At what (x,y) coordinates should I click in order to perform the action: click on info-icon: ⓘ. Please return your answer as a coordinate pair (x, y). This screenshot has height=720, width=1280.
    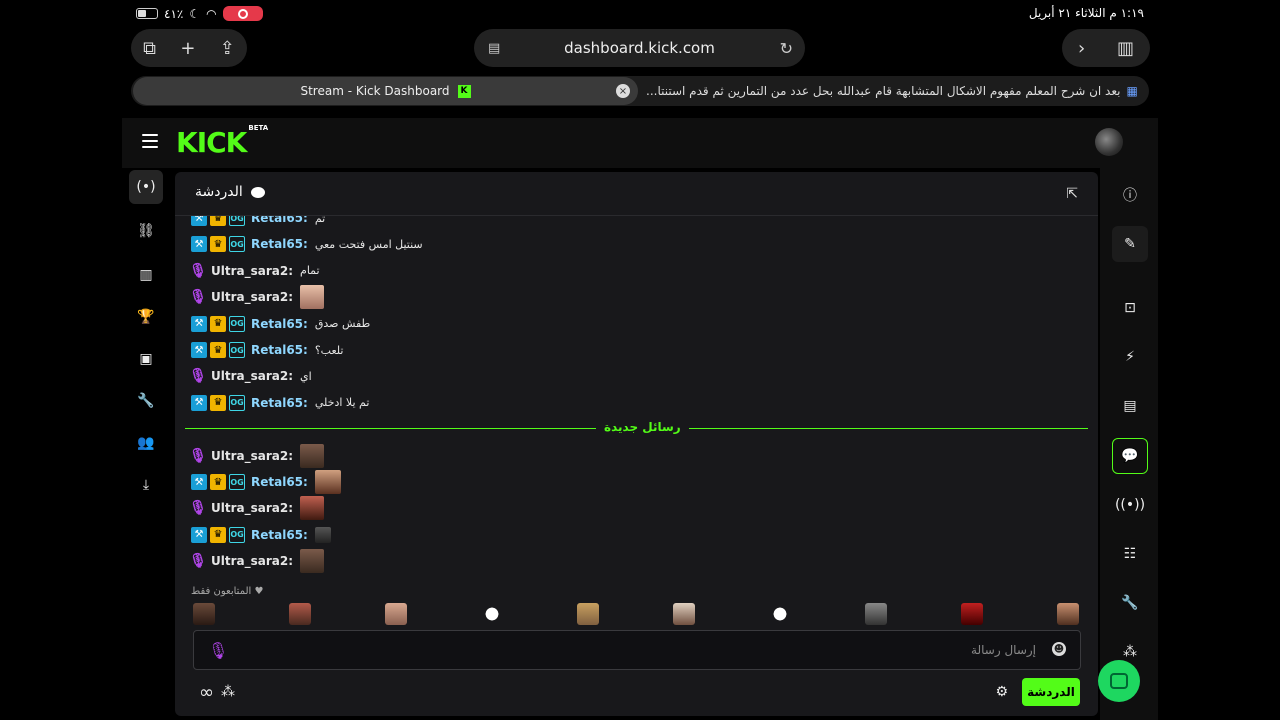
    Looking at the image, I should click on (1130, 195).